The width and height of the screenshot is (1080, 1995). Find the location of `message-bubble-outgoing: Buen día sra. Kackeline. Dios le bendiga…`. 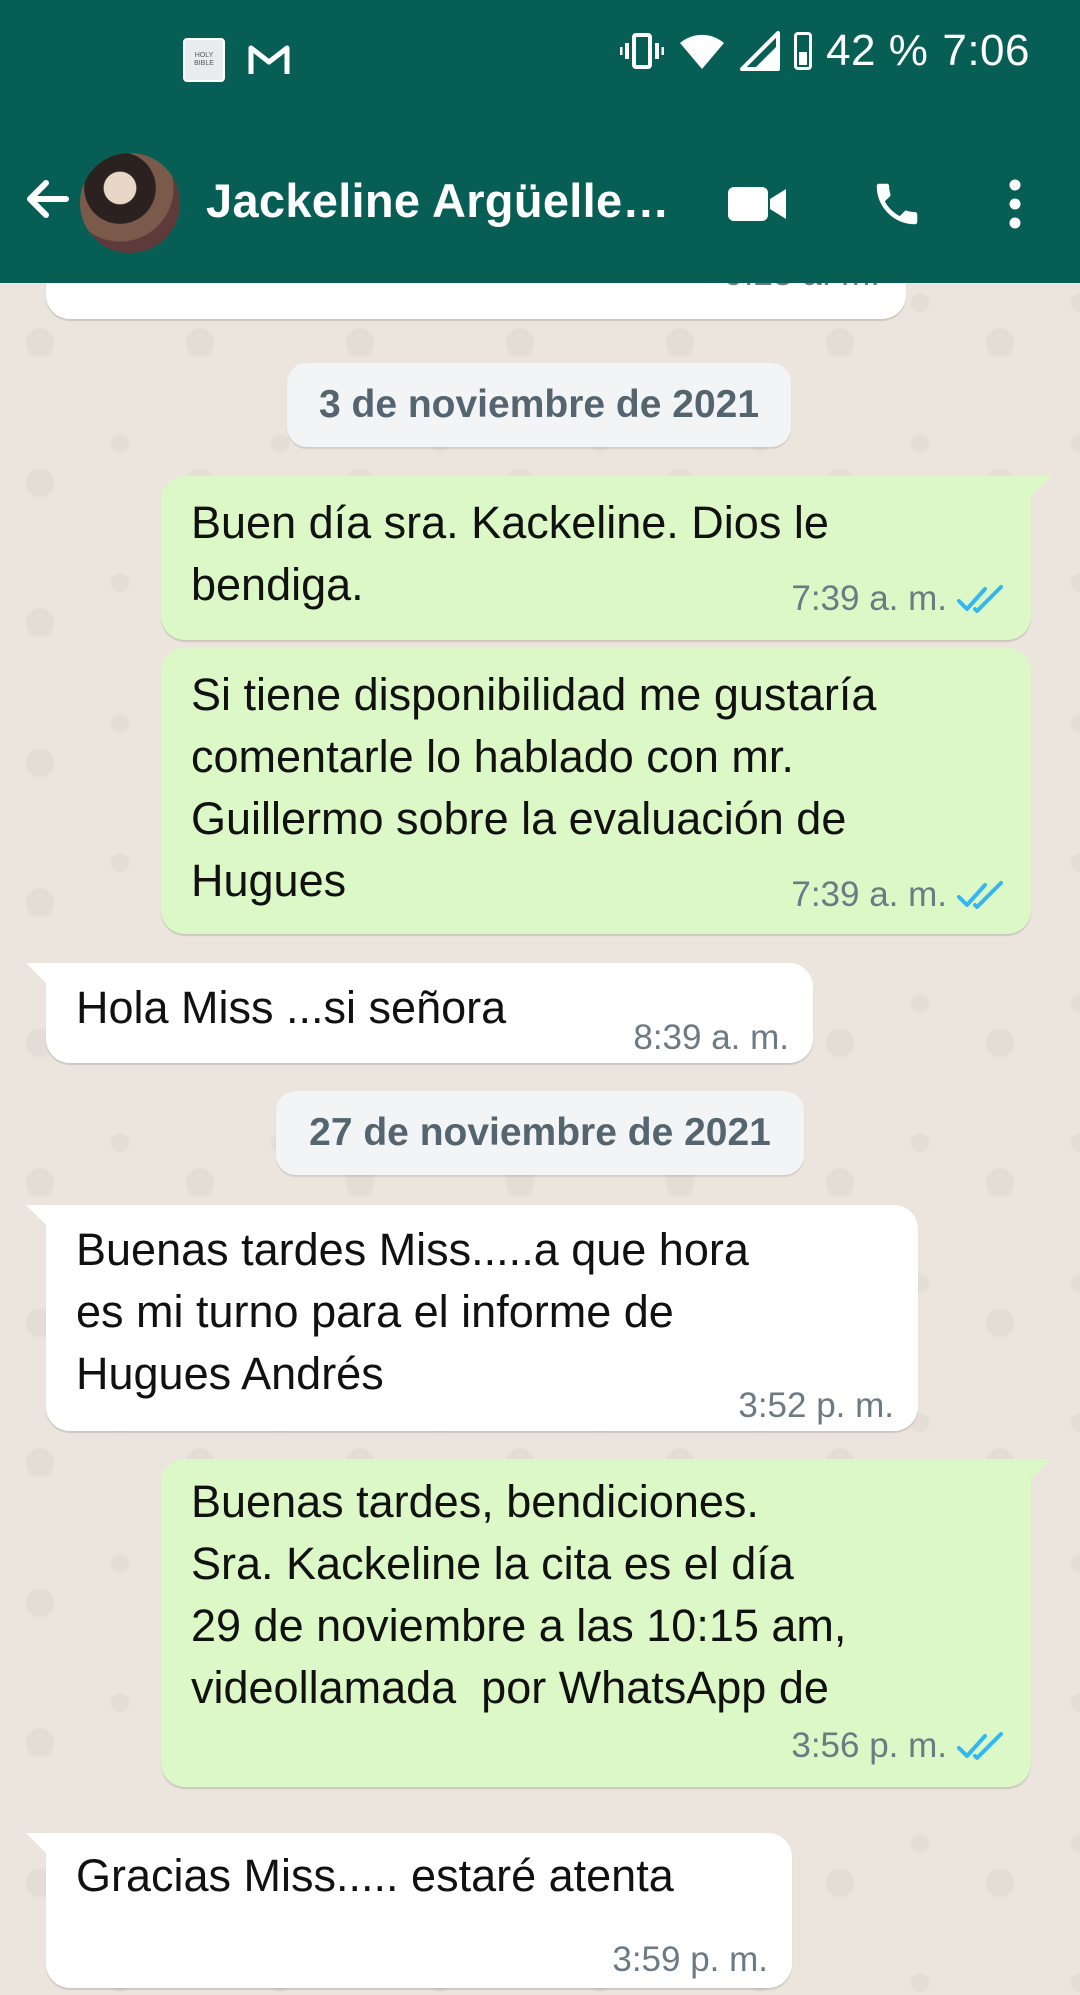

message-bubble-outgoing: Buen día sra. Kackeline. Dios le bendiga… is located at coordinates (606, 558).